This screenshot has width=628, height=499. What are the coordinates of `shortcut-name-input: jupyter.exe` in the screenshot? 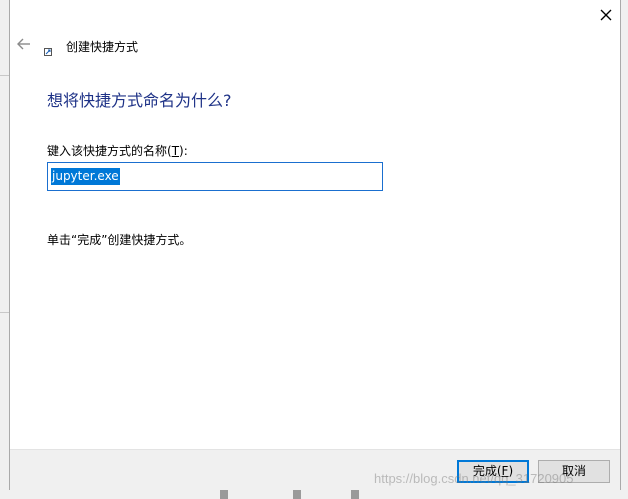 It's located at (215, 176).